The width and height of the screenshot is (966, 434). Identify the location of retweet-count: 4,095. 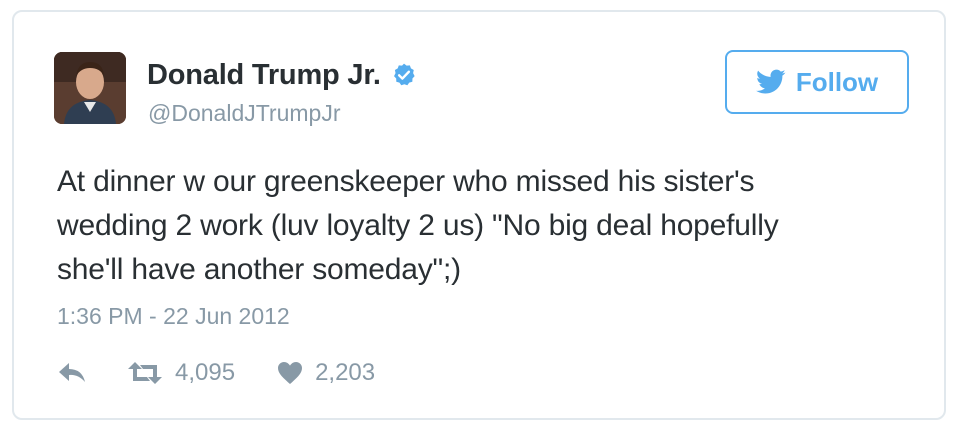
(205, 372).